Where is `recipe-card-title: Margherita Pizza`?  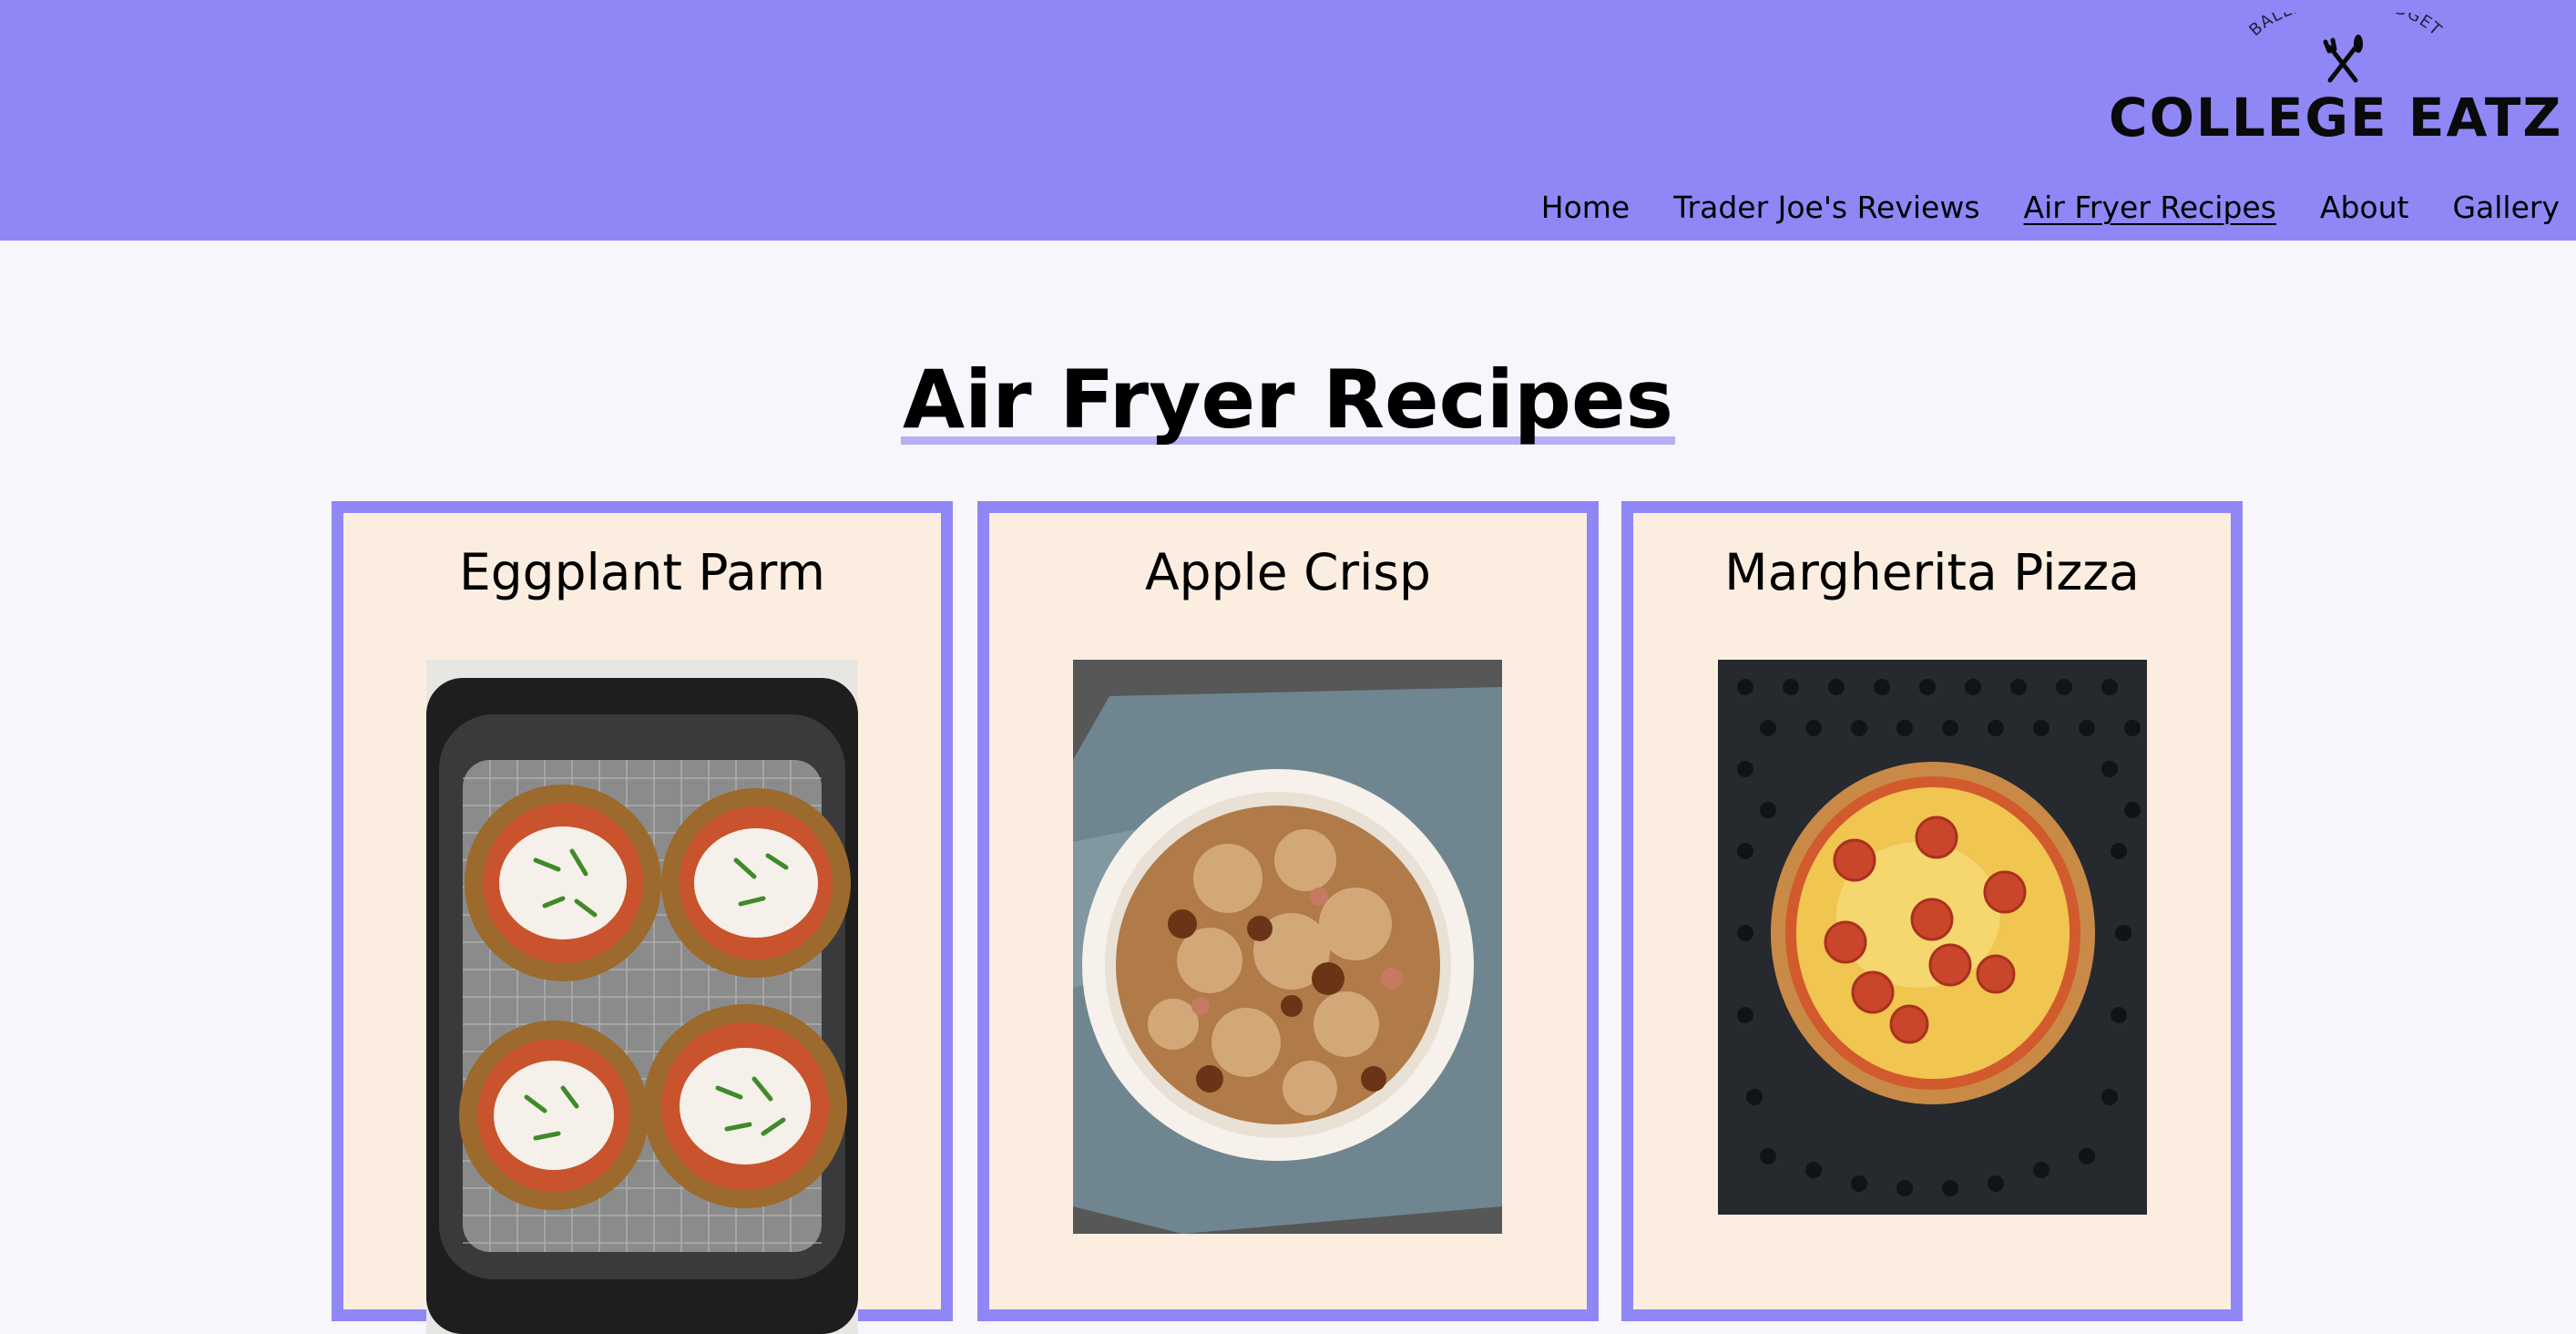 recipe-card-title: Margherita Pizza is located at coordinates (1932, 572).